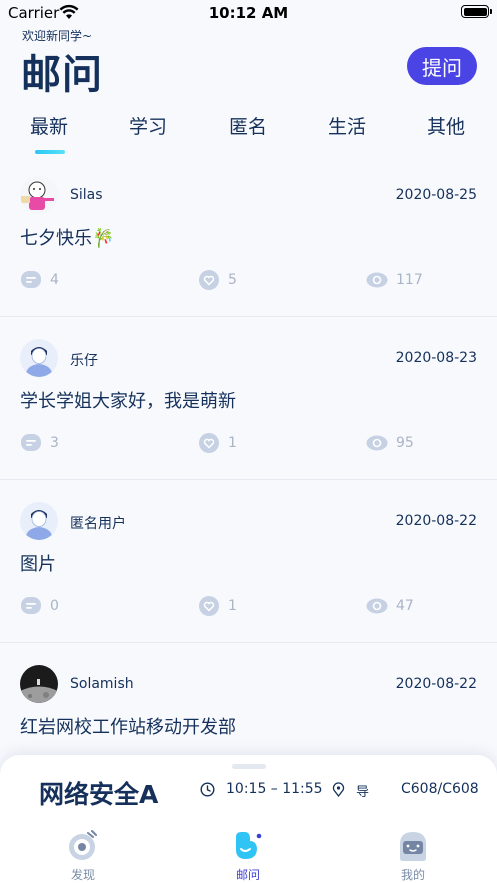 The image size is (497, 883). Describe the element at coordinates (98, 523) in the screenshot. I see `post-author: 匿名用户` at that location.